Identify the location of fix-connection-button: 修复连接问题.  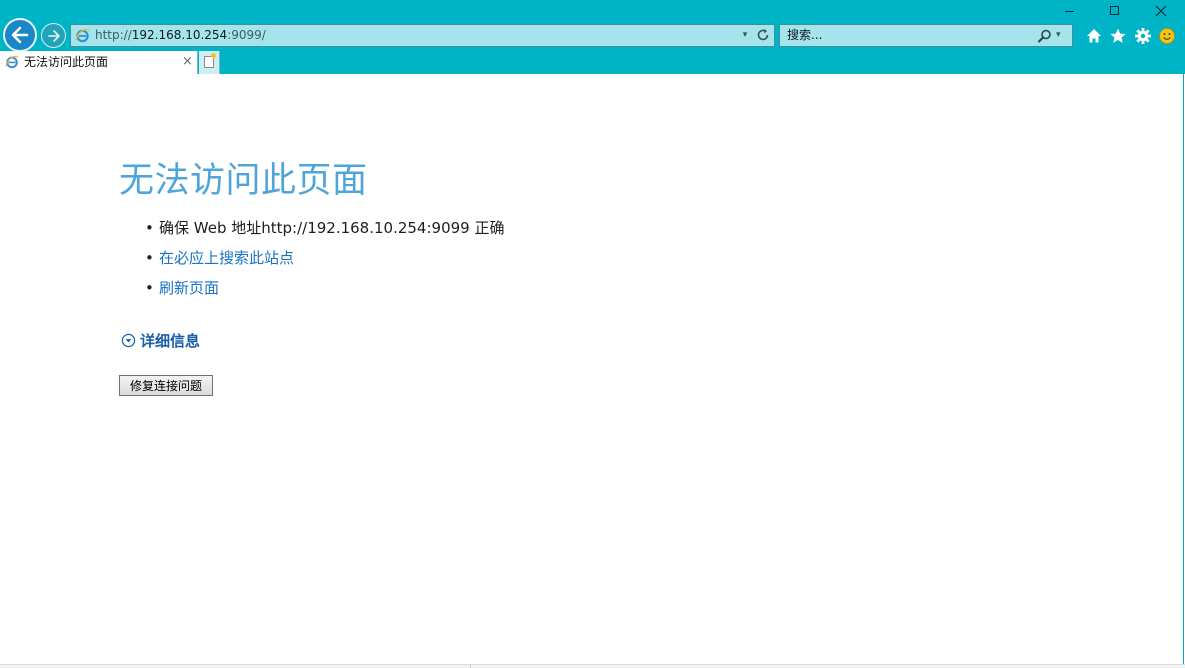
(166, 385).